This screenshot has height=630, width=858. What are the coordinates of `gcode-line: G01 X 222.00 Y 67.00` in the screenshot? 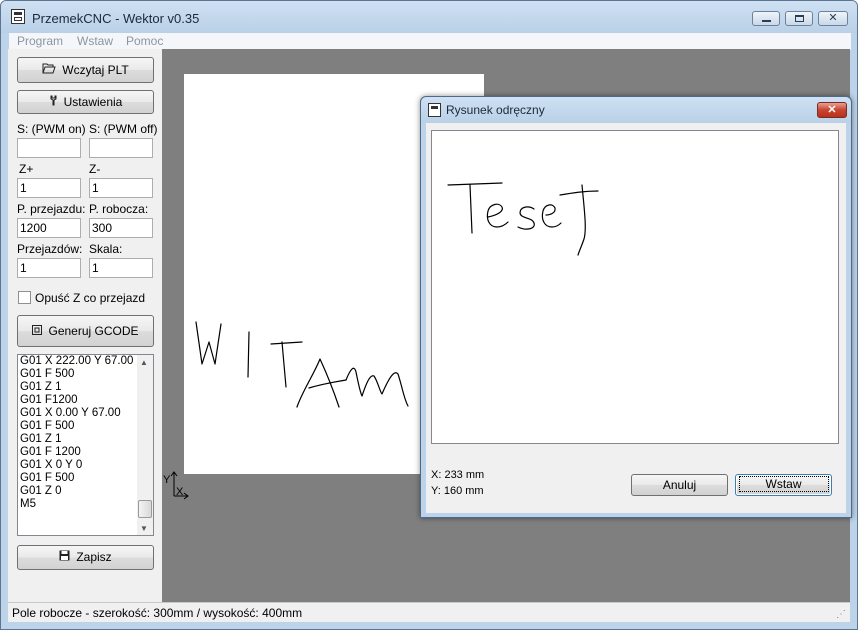 It's located at (77, 361).